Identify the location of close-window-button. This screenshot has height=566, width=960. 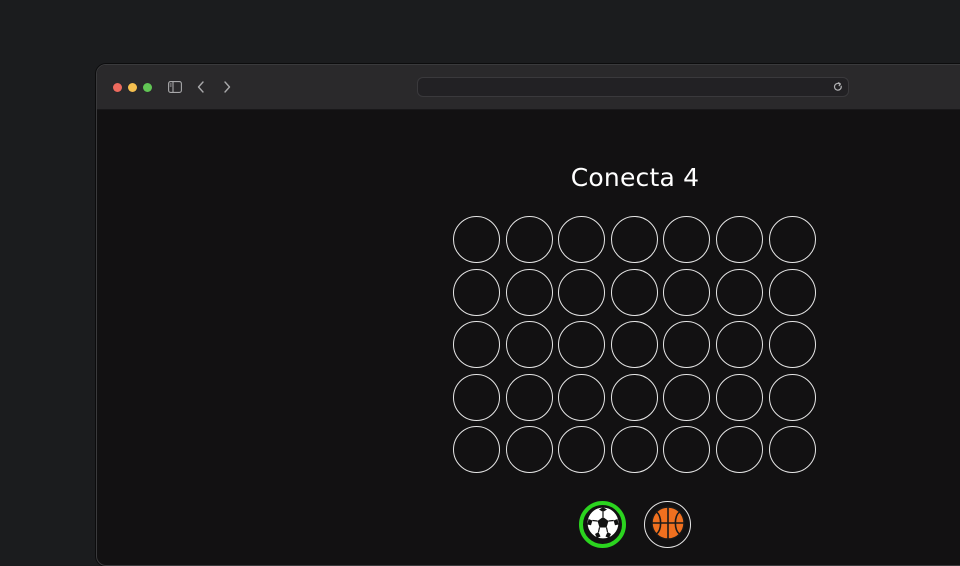
(117, 87).